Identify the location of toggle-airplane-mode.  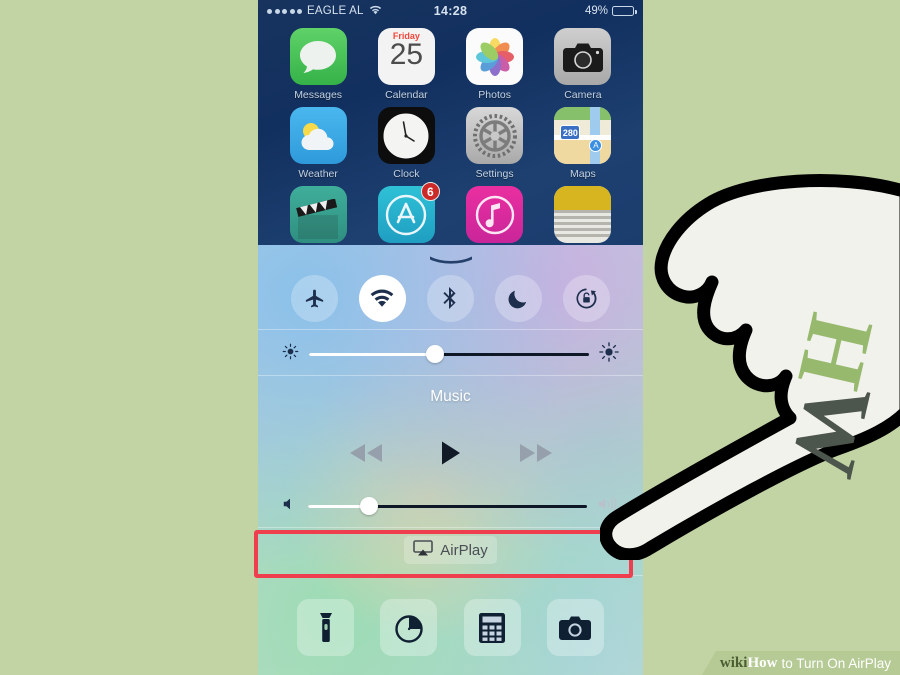
(314, 298).